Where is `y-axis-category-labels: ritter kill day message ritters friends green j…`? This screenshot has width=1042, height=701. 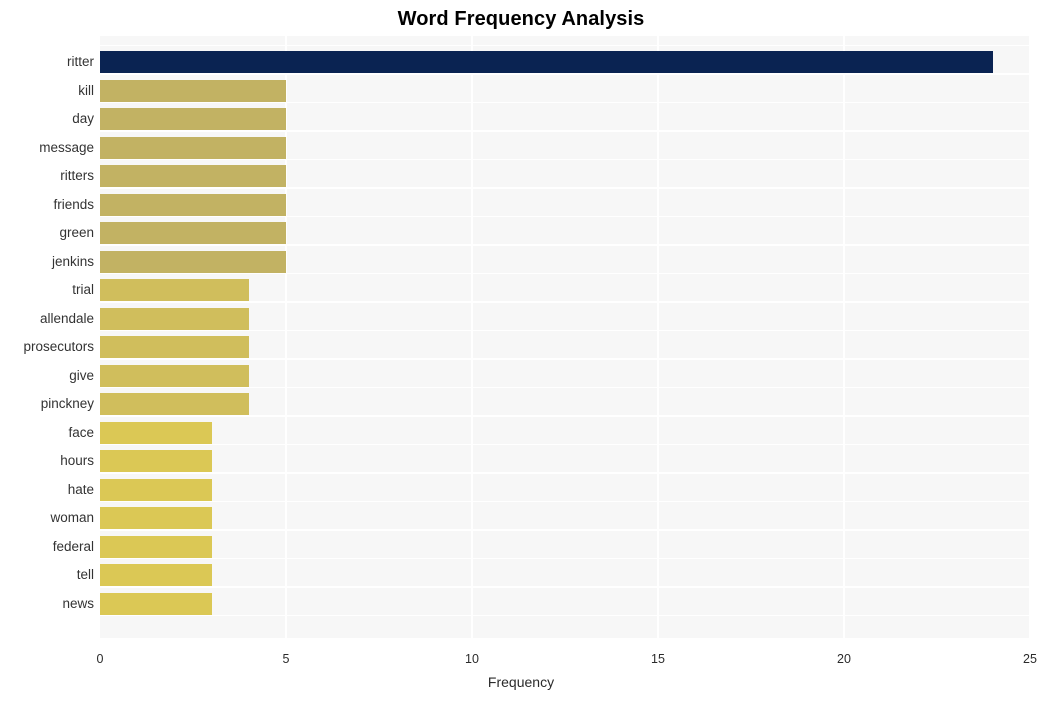
y-axis-category-labels: ritter kill day message ritters friends green j… is located at coordinates (47, 337).